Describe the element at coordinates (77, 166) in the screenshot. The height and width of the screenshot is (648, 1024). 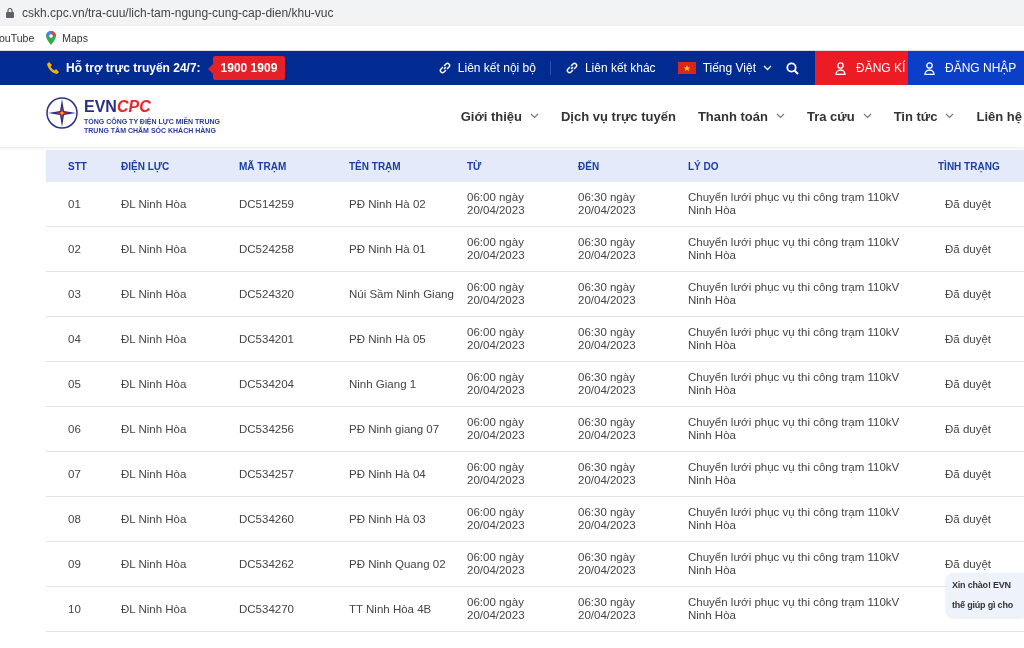
I see `column-header: STT` at that location.